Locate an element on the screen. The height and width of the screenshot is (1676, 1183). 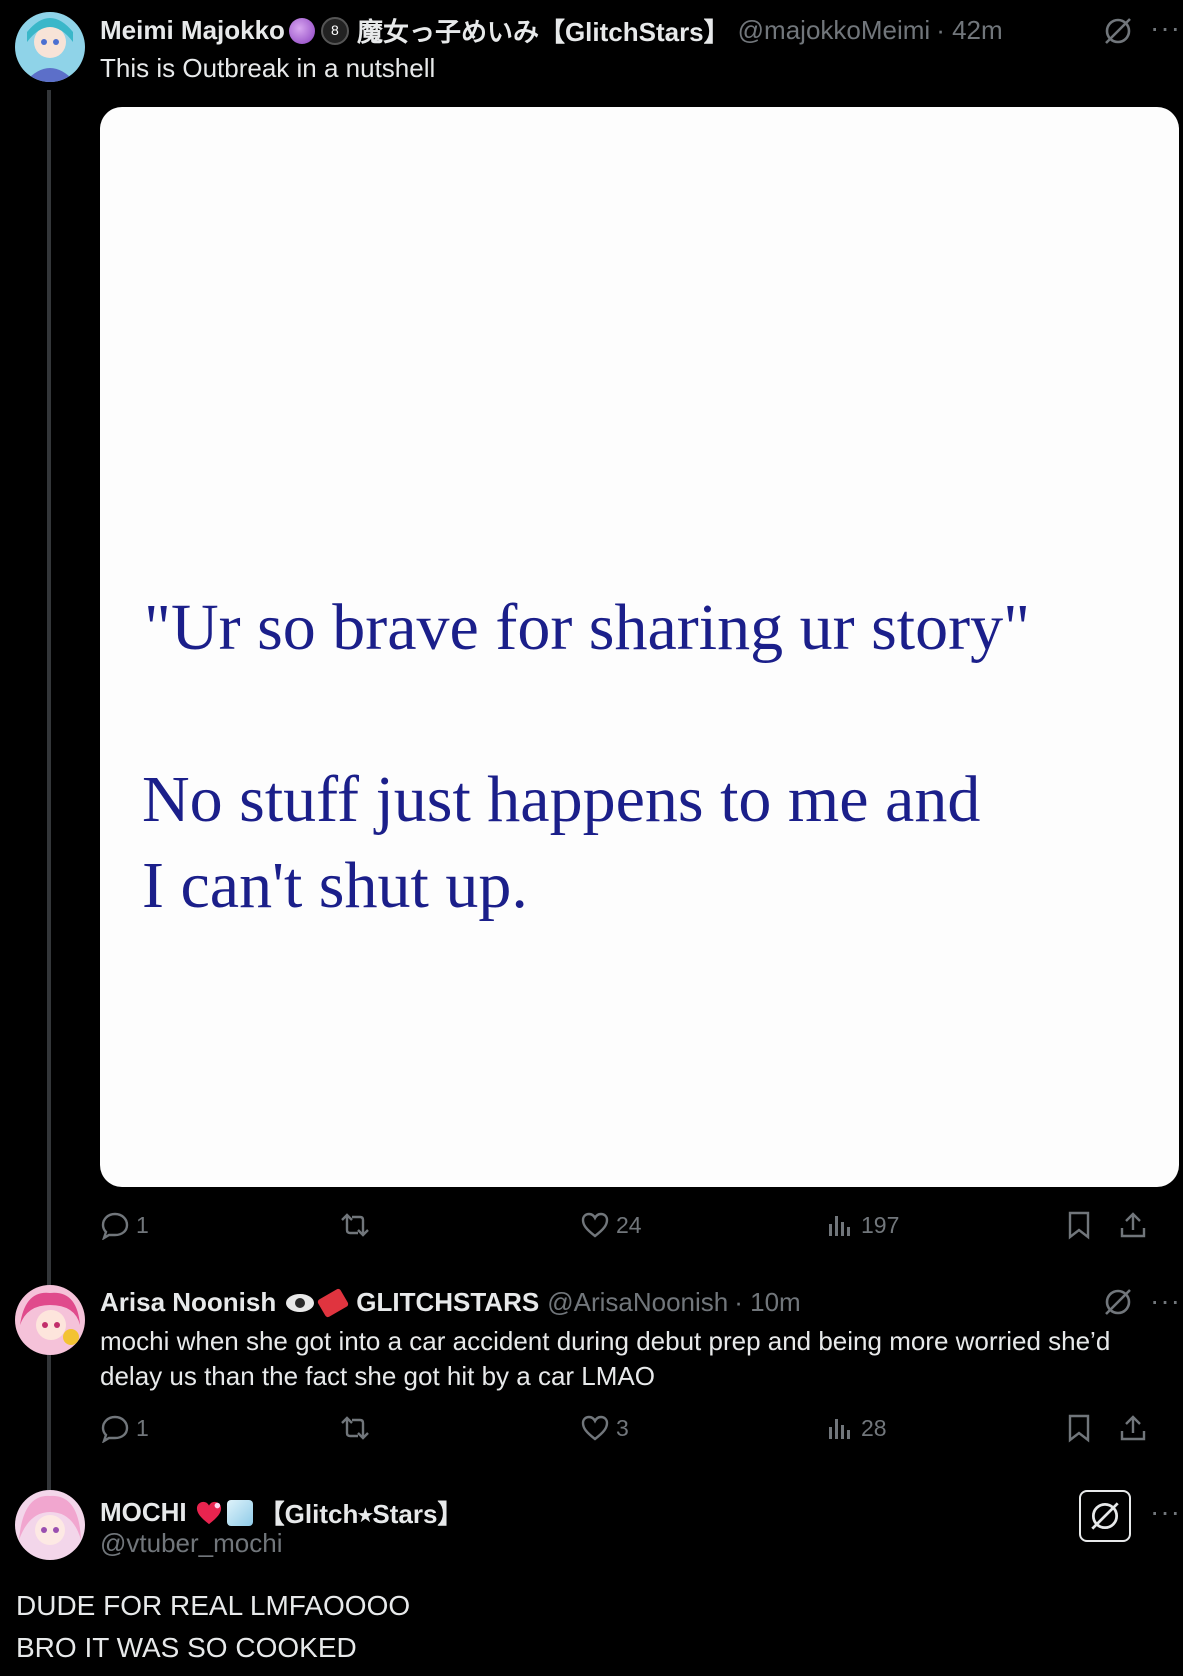
tweet-text-line: DUDE FOR REAL LMFAOOOO is located at coordinates (213, 1605).